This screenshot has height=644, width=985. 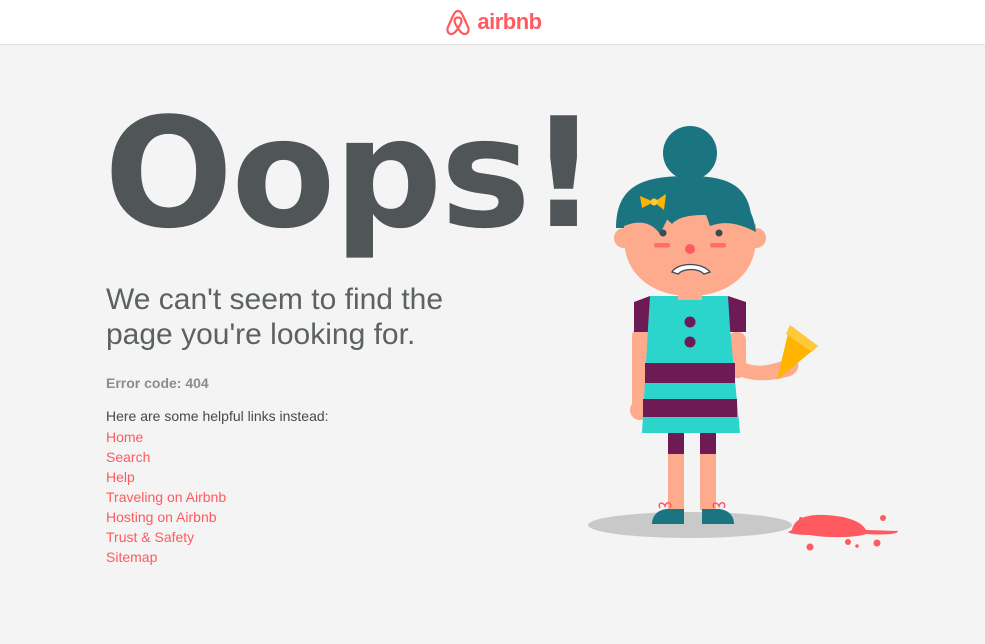 What do you see at coordinates (166, 458) in the screenshot?
I see `list-item: Search` at bounding box center [166, 458].